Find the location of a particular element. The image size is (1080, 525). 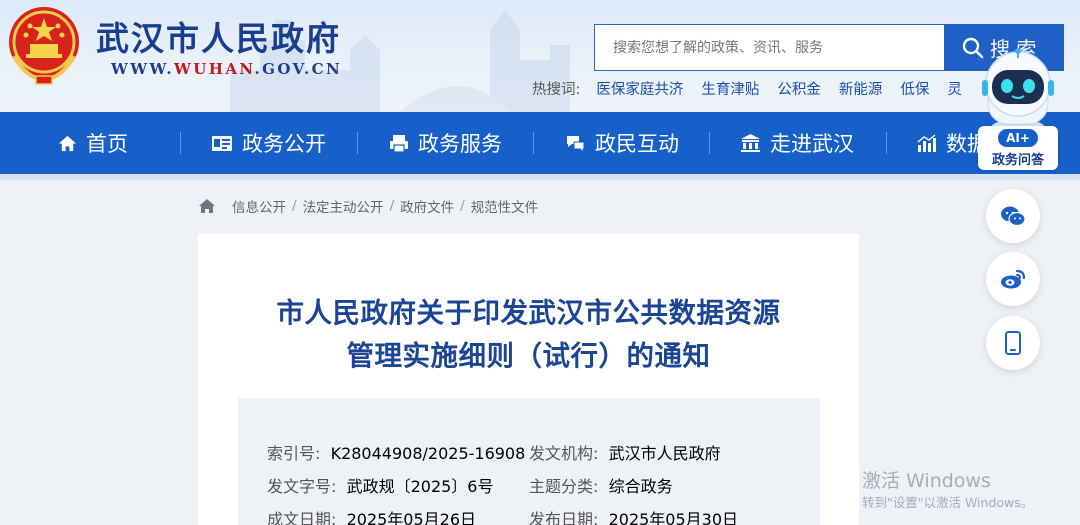

hot-search-item: 生育津贴 is located at coordinates (730, 88).